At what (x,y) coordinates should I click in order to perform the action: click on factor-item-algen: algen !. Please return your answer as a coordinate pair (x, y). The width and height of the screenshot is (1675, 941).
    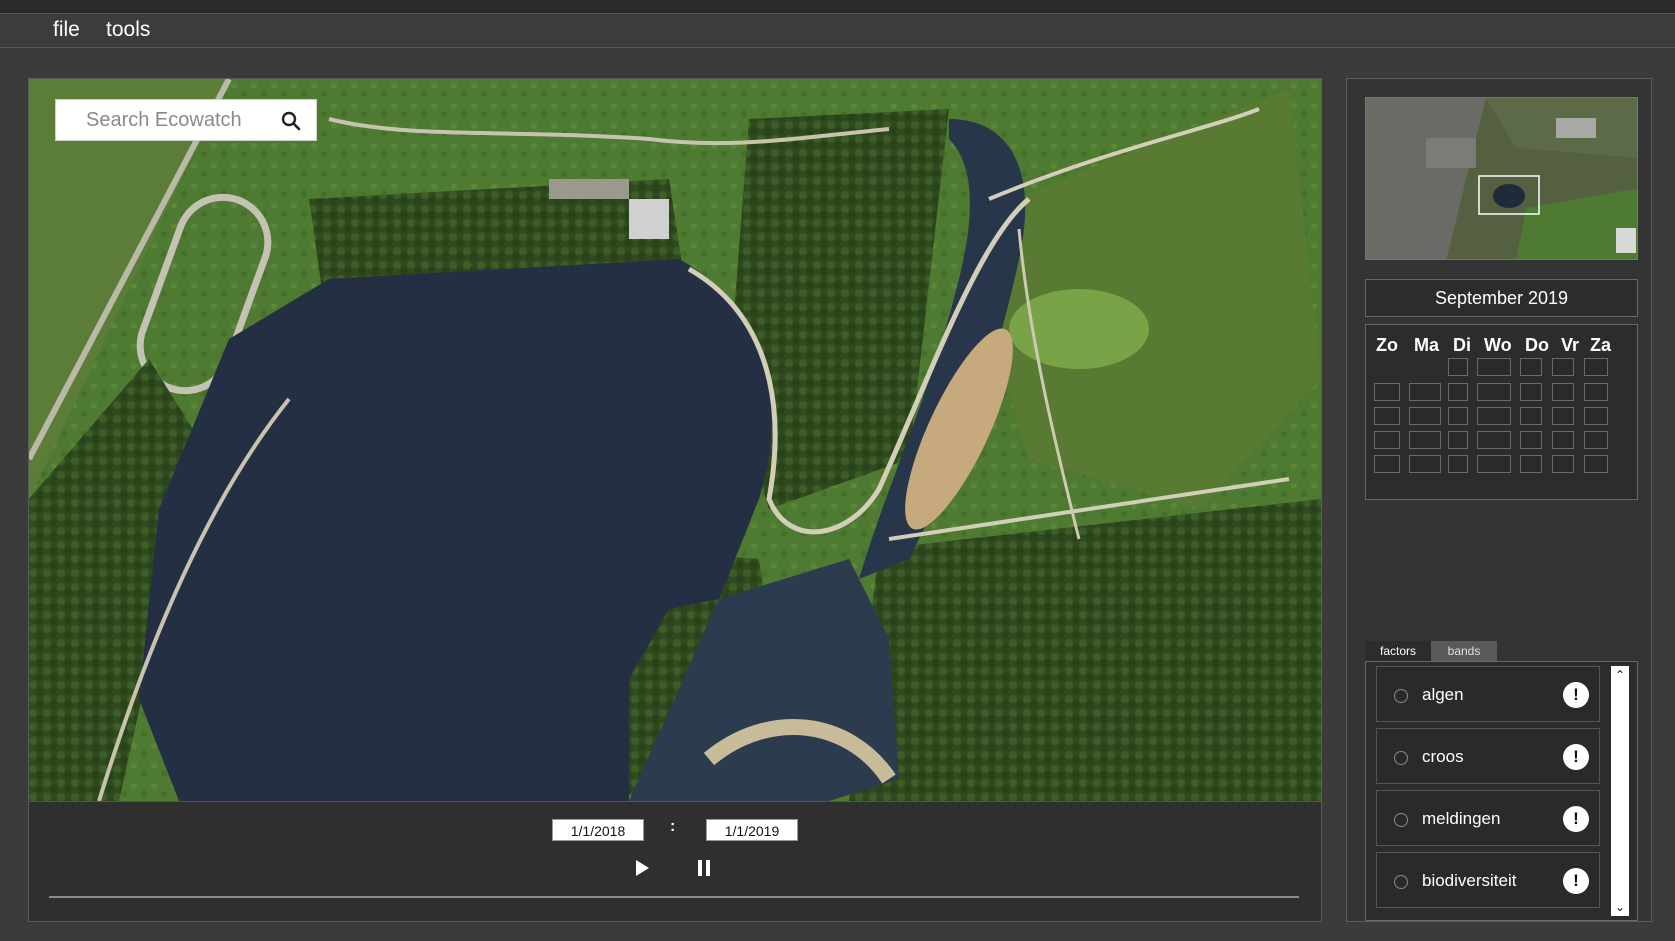
    Looking at the image, I should click on (1488, 694).